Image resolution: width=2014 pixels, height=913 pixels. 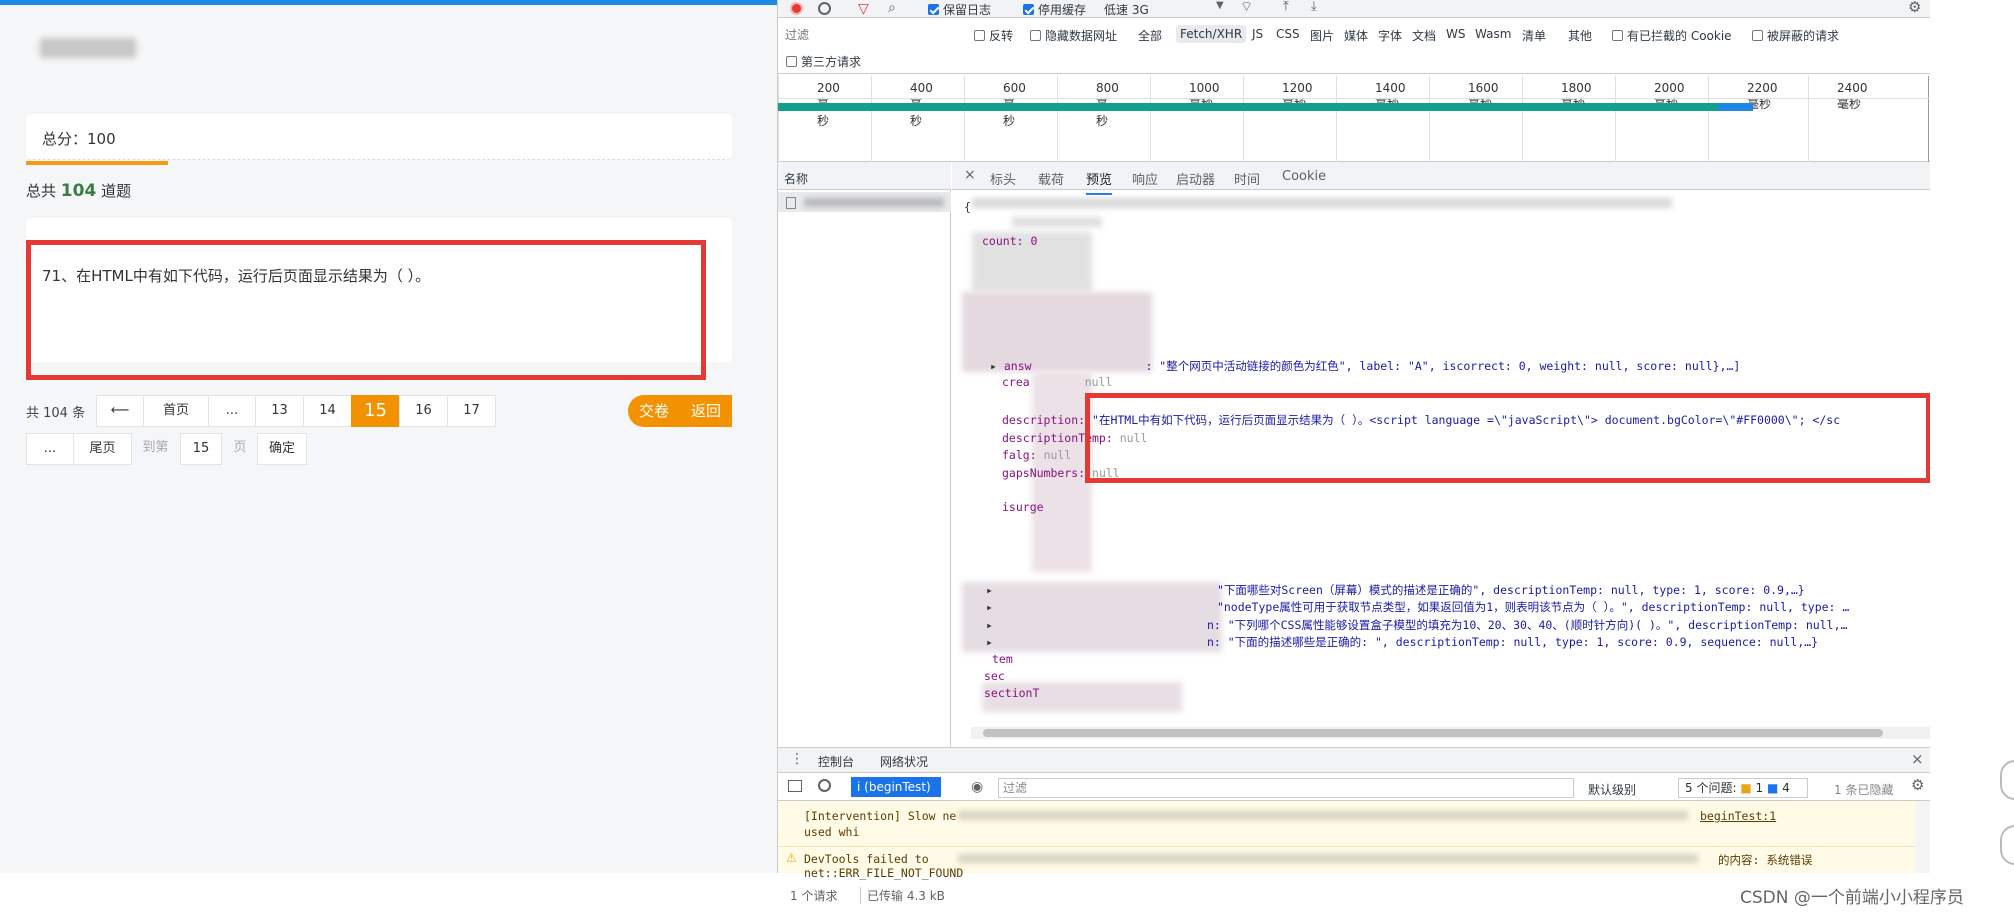 I want to click on timeline-tick-label: 2400 毫秒, so click(x=1852, y=96).